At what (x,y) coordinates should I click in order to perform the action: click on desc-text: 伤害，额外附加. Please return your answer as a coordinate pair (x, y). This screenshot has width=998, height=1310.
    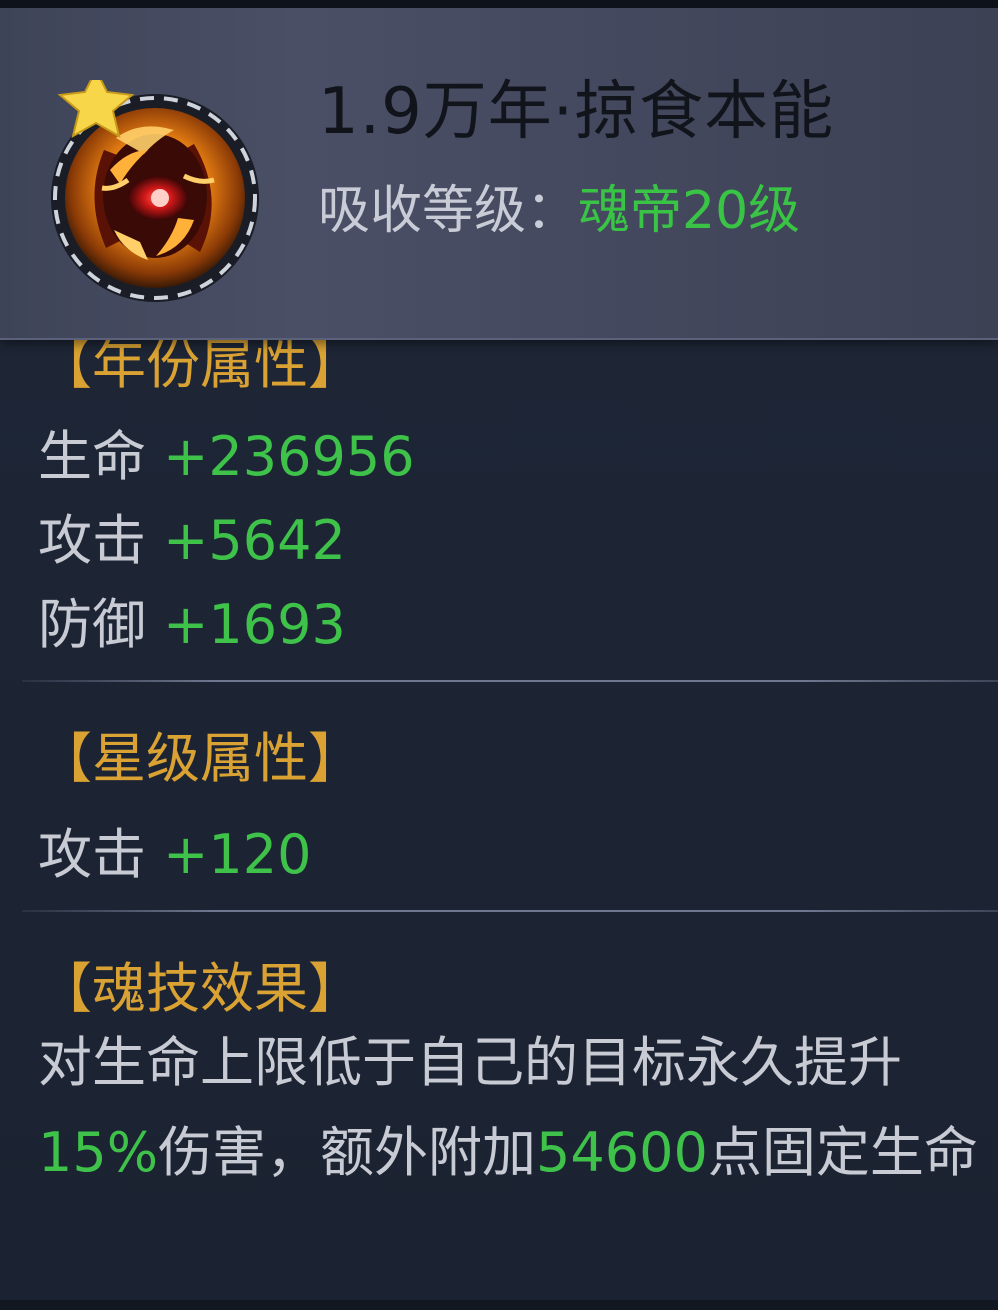
    Looking at the image, I should click on (347, 1152).